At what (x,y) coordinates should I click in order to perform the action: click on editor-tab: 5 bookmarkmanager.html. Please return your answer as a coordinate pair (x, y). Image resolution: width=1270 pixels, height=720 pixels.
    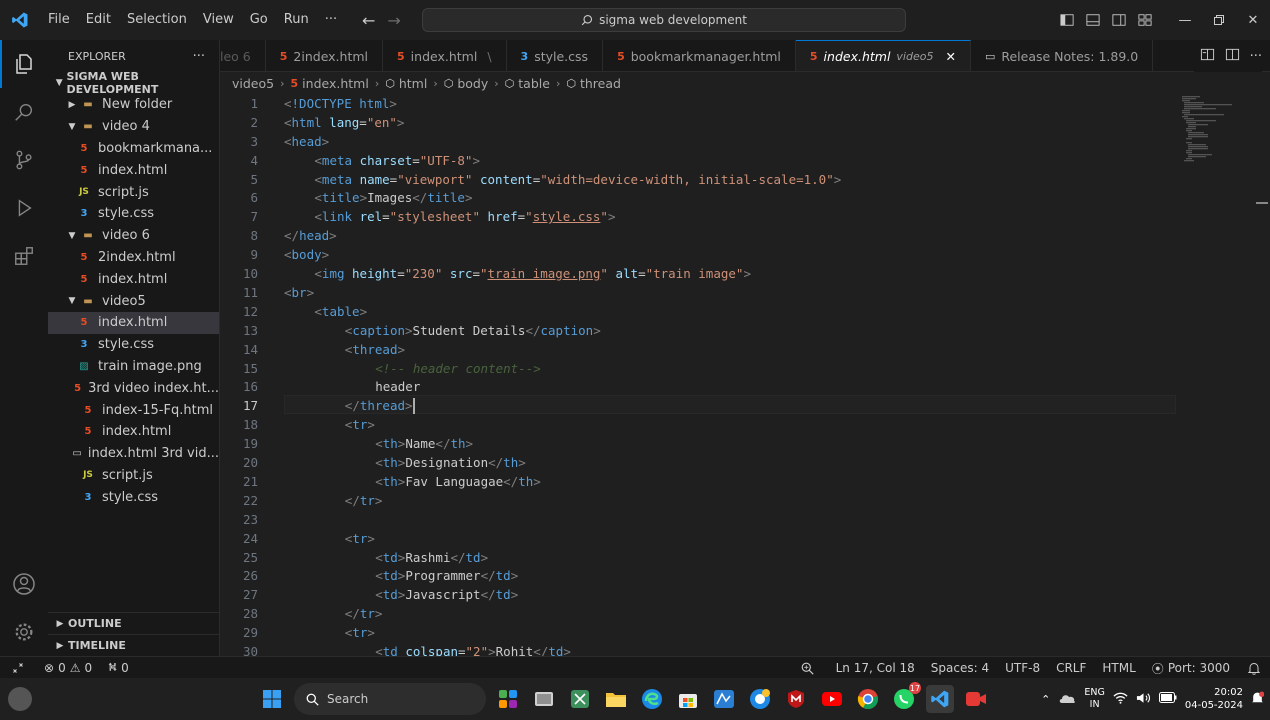
    Looking at the image, I should click on (699, 55).